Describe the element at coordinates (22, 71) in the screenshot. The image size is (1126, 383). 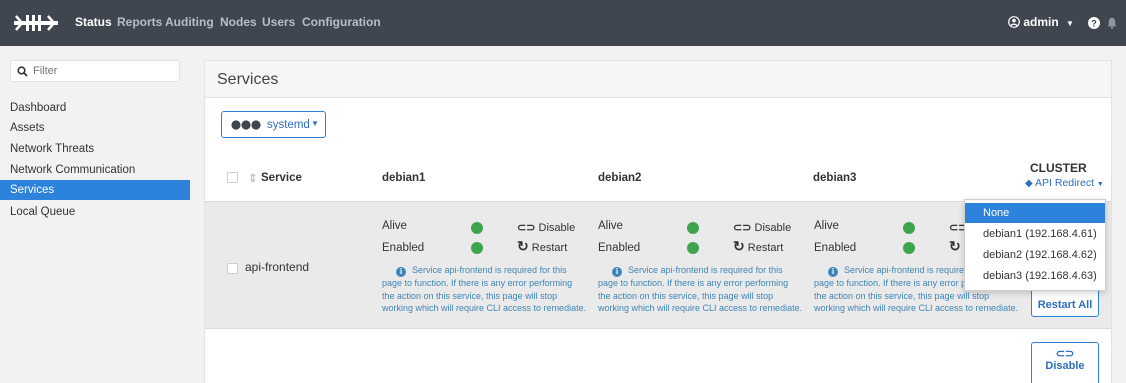
I see `search-icon` at that location.